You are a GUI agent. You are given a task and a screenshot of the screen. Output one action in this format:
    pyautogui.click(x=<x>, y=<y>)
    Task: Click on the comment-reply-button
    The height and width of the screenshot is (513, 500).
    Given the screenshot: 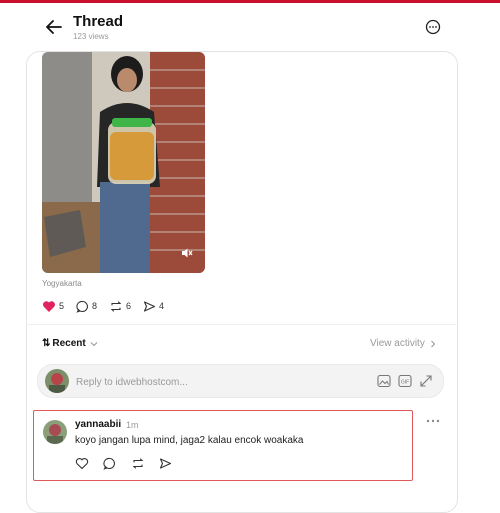 What is the action you would take?
    pyautogui.click(x=110, y=464)
    